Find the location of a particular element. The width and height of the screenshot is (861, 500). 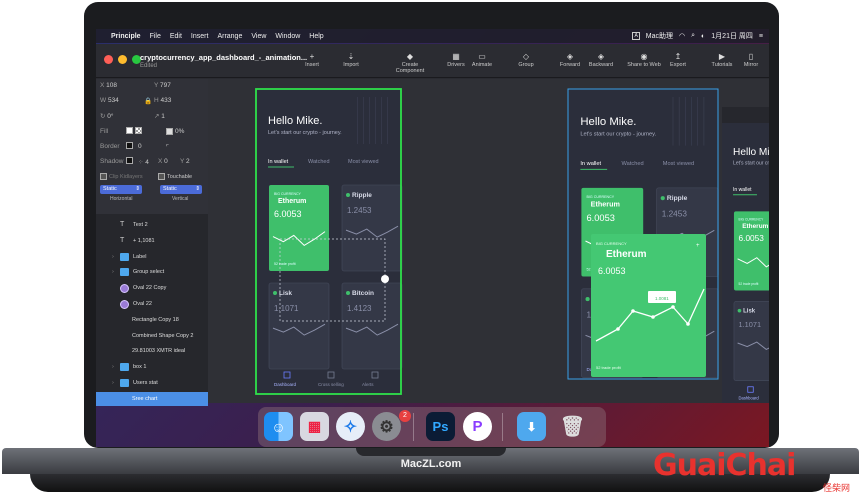

inspector-scale-field: ↗ 1 is located at coordinates (159, 116).